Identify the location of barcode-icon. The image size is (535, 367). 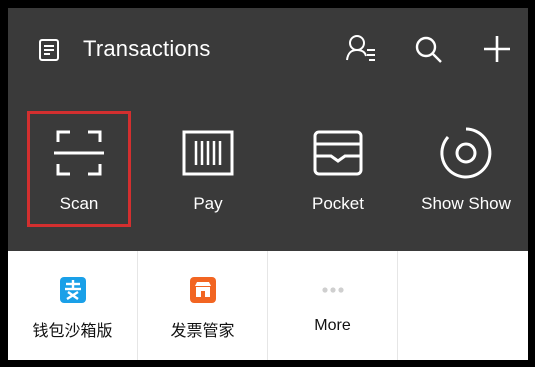
(208, 153).